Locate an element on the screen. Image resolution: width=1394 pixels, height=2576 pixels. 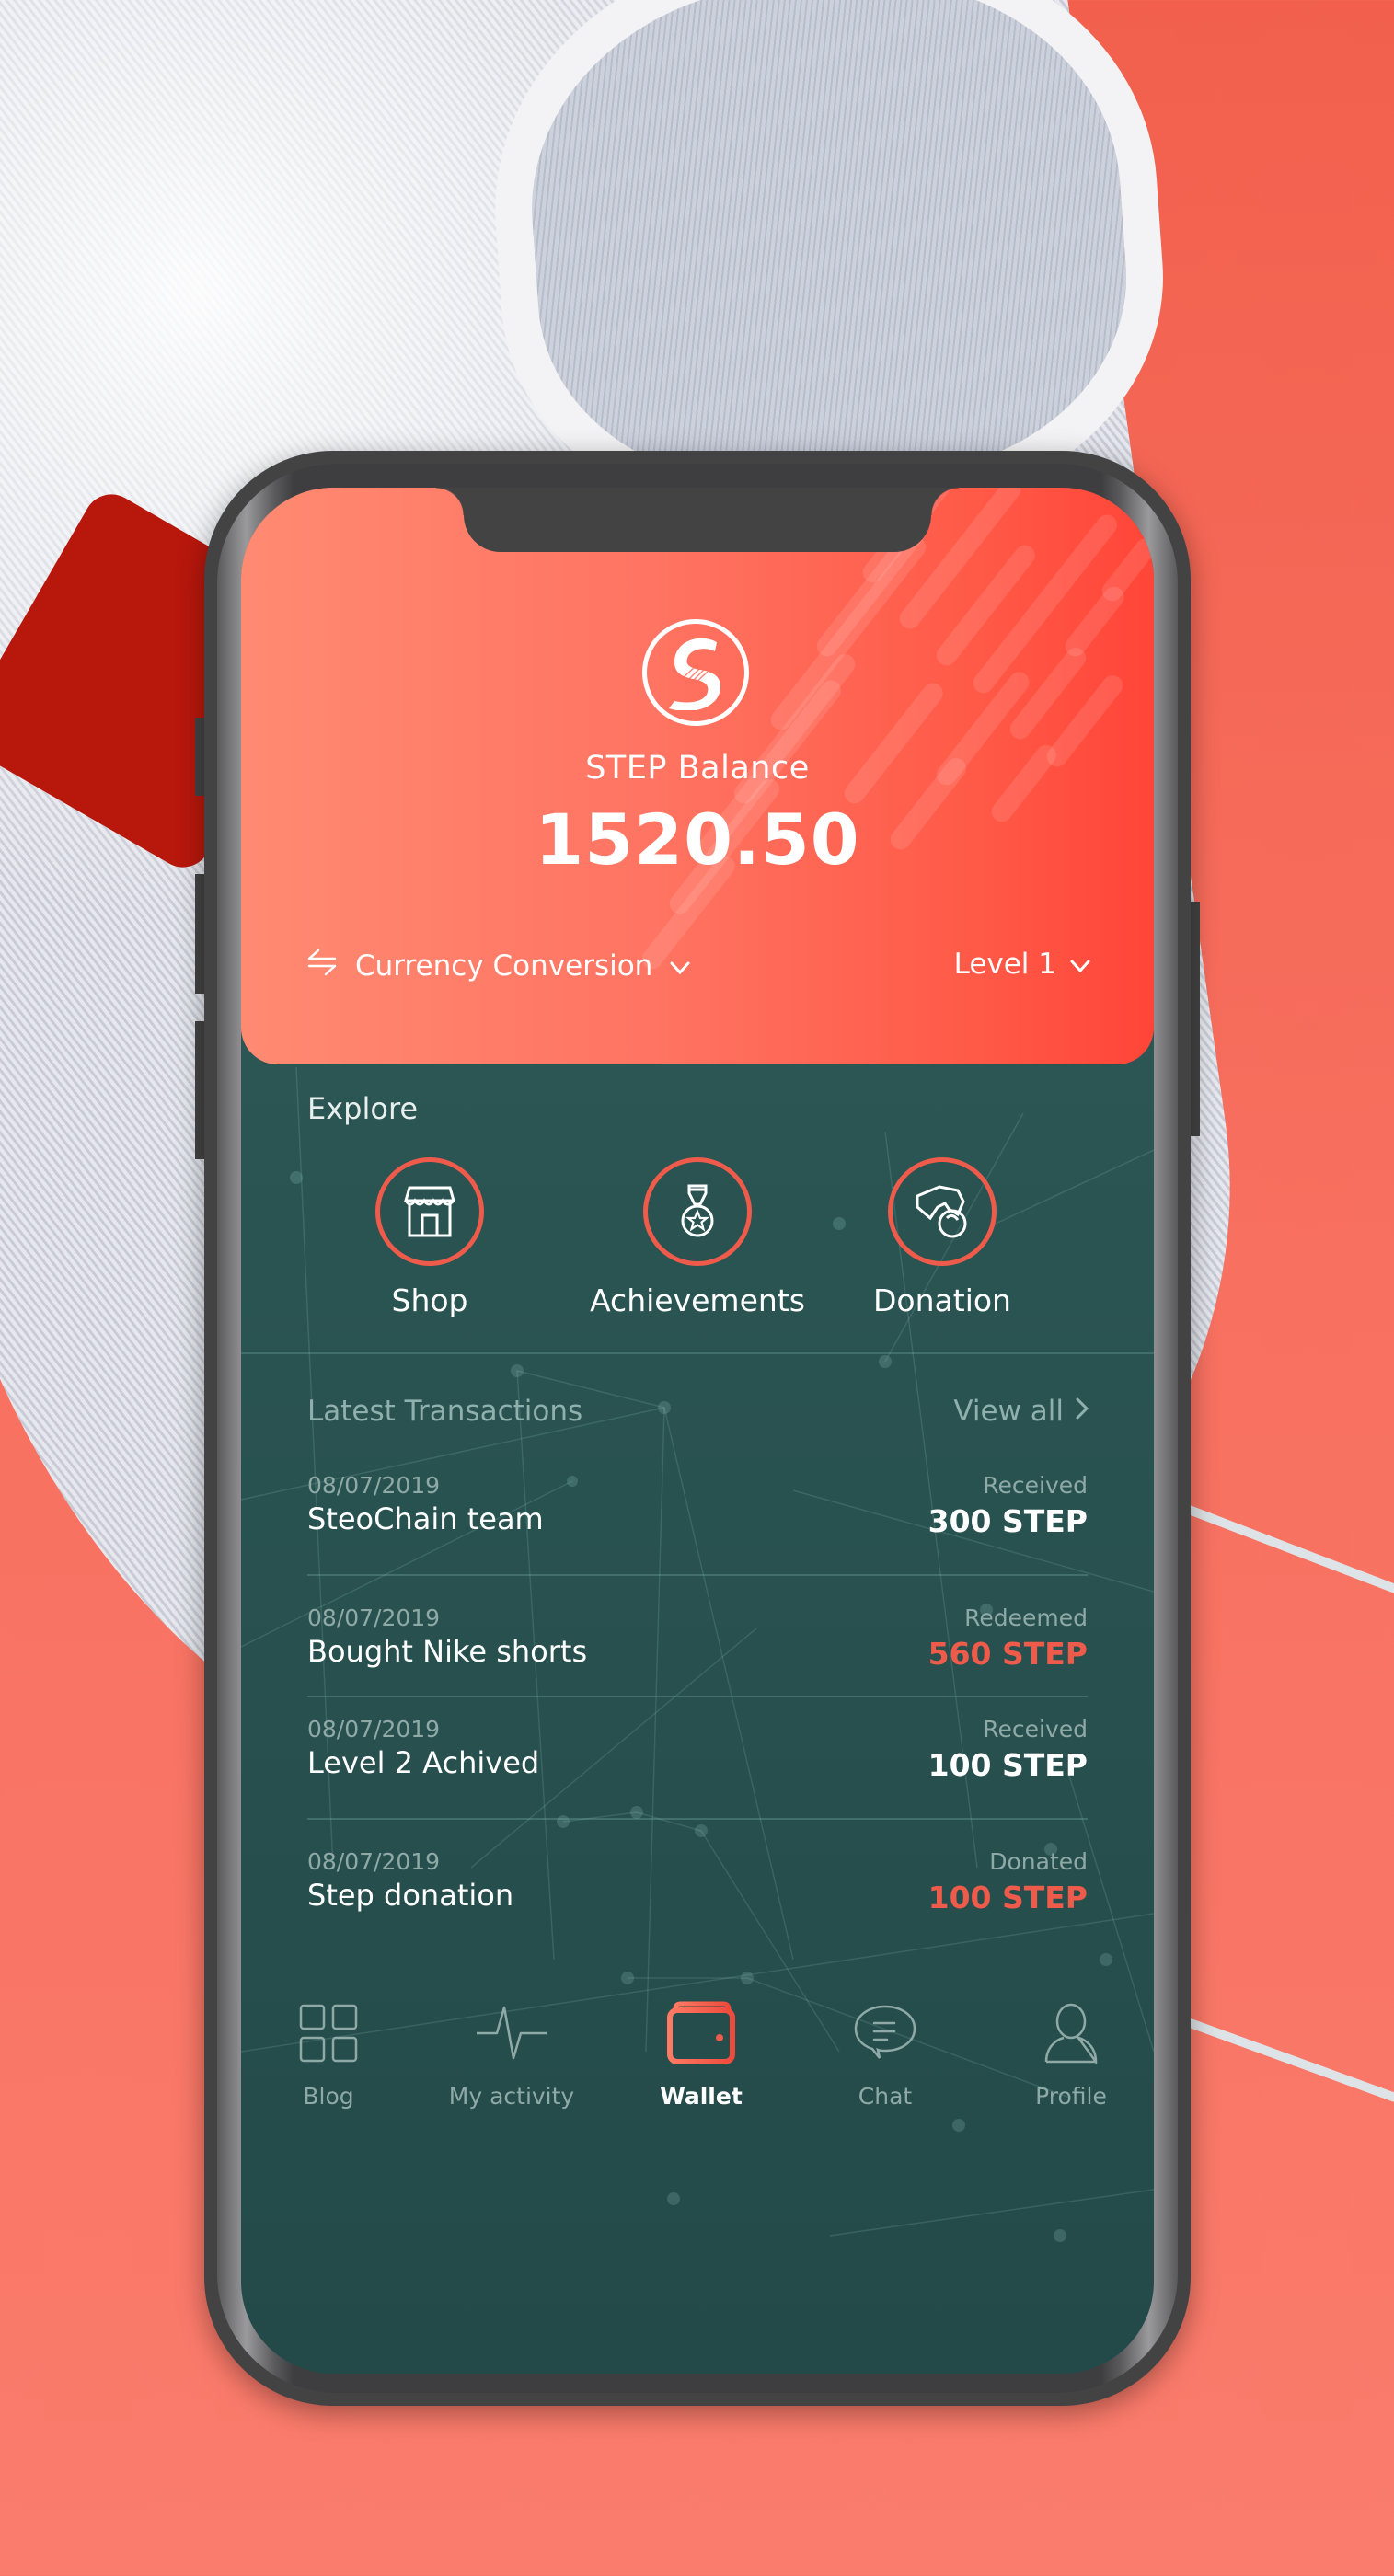
latest-transactions-title: Latest Transactions is located at coordinates (445, 1411).